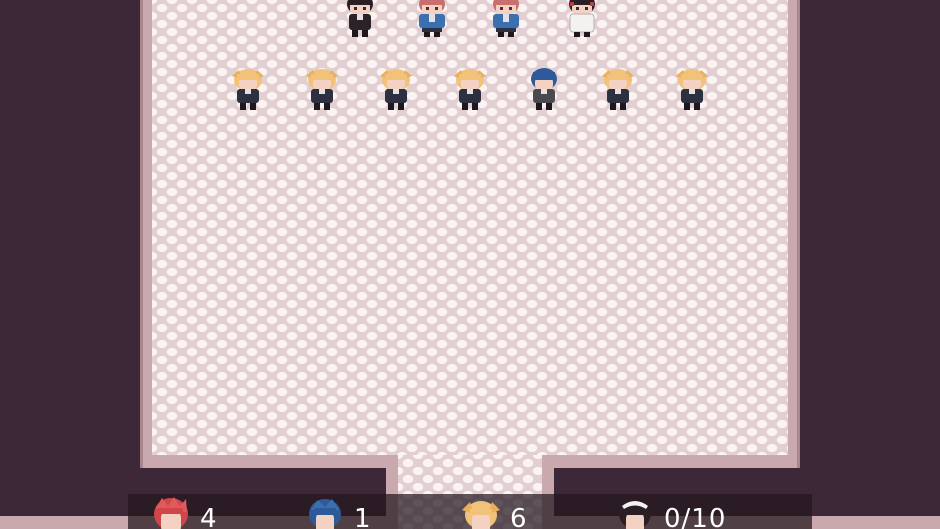 The width and height of the screenshot is (940, 529). What do you see at coordinates (70, 264) in the screenshot?
I see `void-left` at bounding box center [70, 264].